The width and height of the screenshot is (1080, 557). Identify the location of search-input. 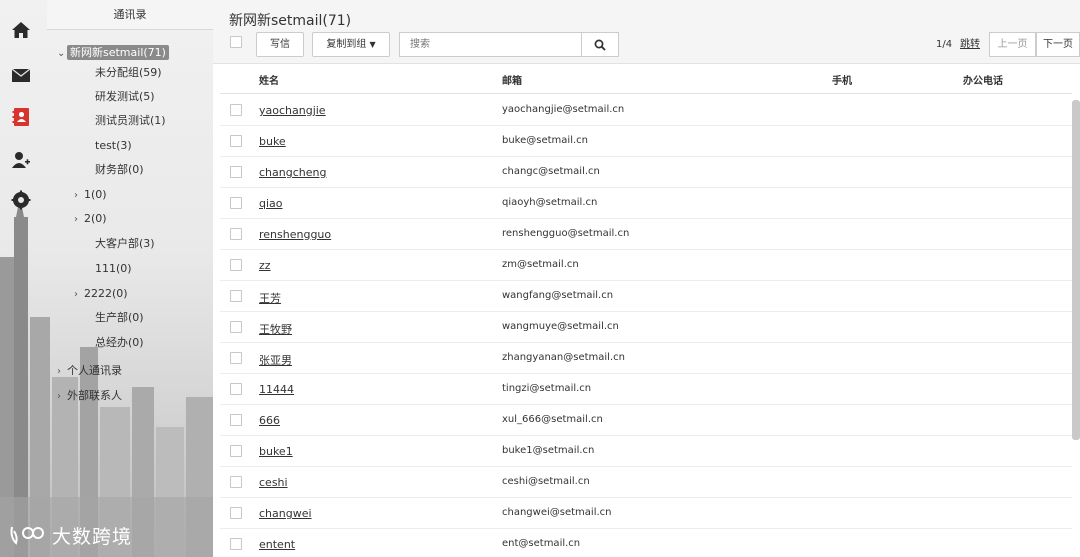
(490, 44).